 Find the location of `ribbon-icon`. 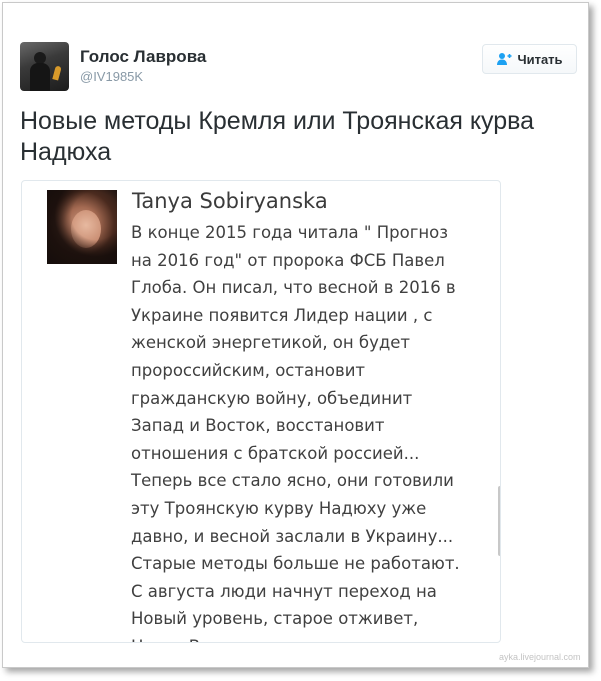

ribbon-icon is located at coordinates (57, 73).